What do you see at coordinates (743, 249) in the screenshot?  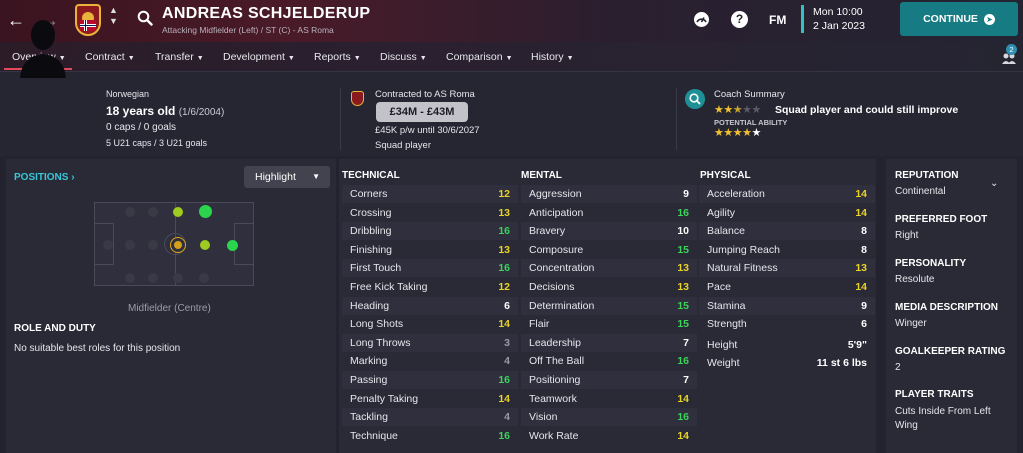 I see `attribute-label: Jumping Reach` at bounding box center [743, 249].